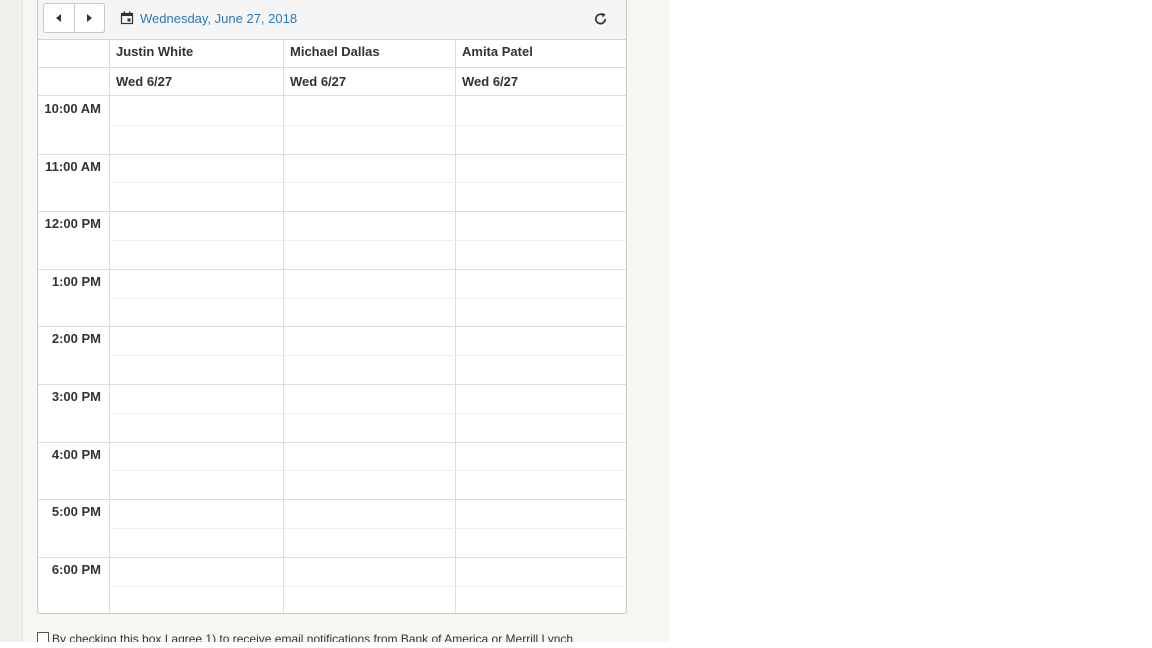 The image size is (1152, 648). What do you see at coordinates (43, 637) in the screenshot?
I see `consent-checkbox` at bounding box center [43, 637].